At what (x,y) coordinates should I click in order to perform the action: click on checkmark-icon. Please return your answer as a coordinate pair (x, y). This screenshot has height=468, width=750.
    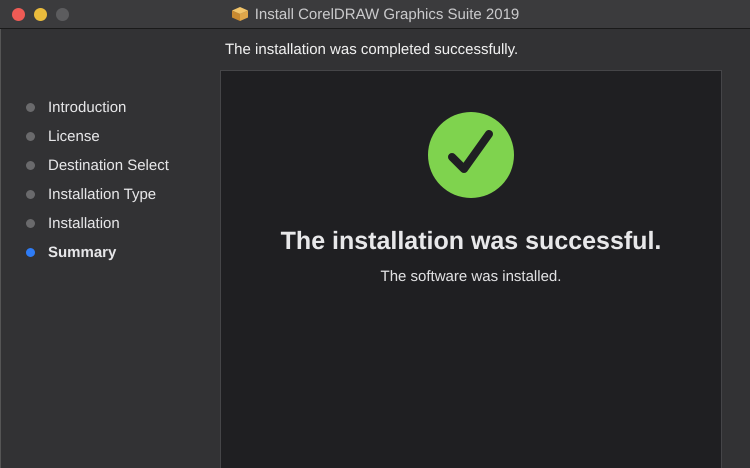
    Looking at the image, I should click on (471, 155).